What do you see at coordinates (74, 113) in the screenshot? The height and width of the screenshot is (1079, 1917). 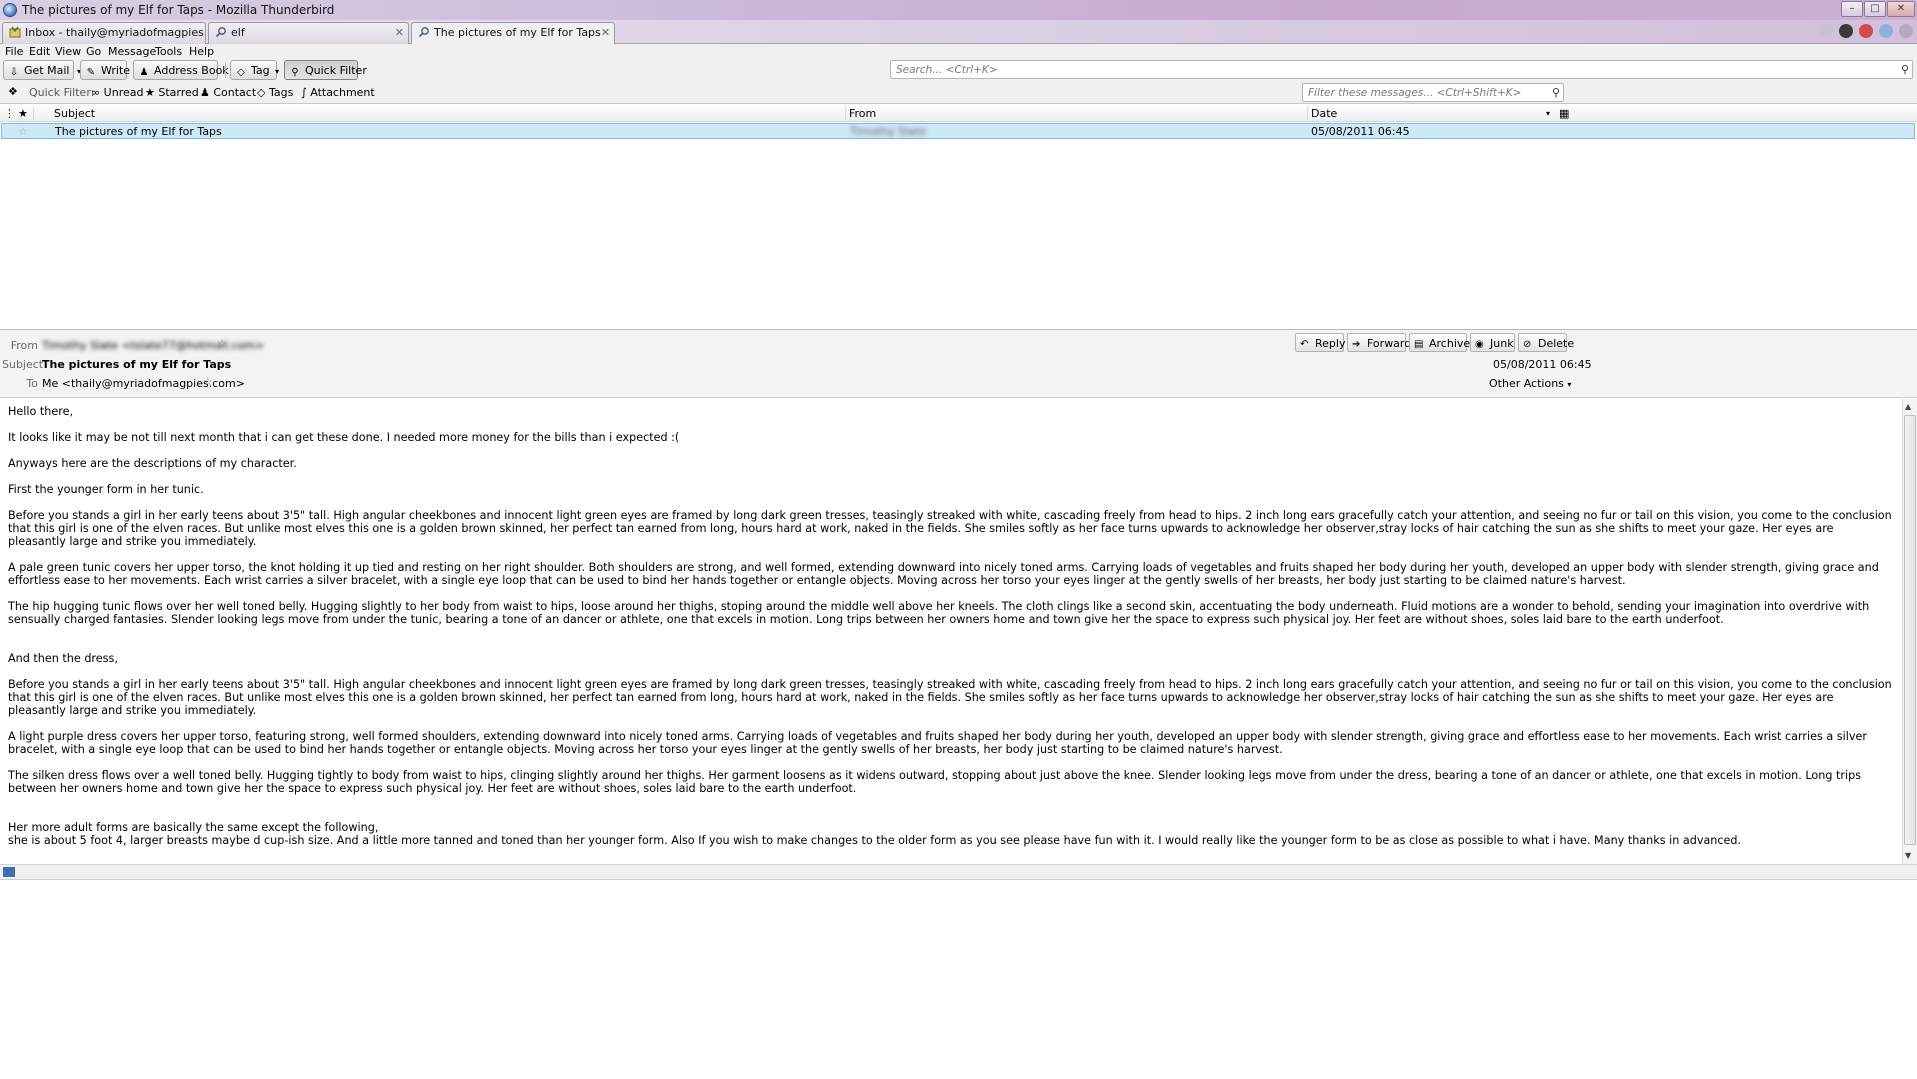 I see `column-subject: Subject` at bounding box center [74, 113].